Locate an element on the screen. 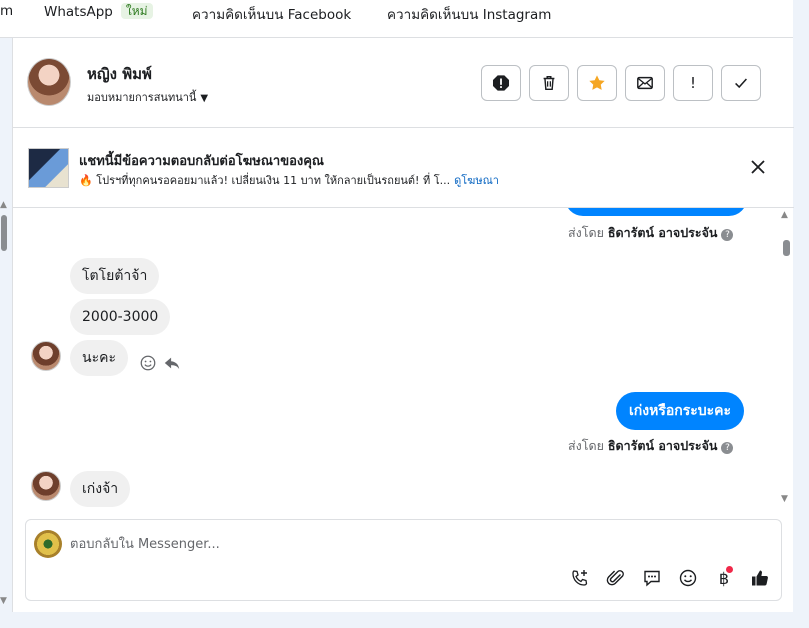  exclamation-icon: ! is located at coordinates (692, 83).